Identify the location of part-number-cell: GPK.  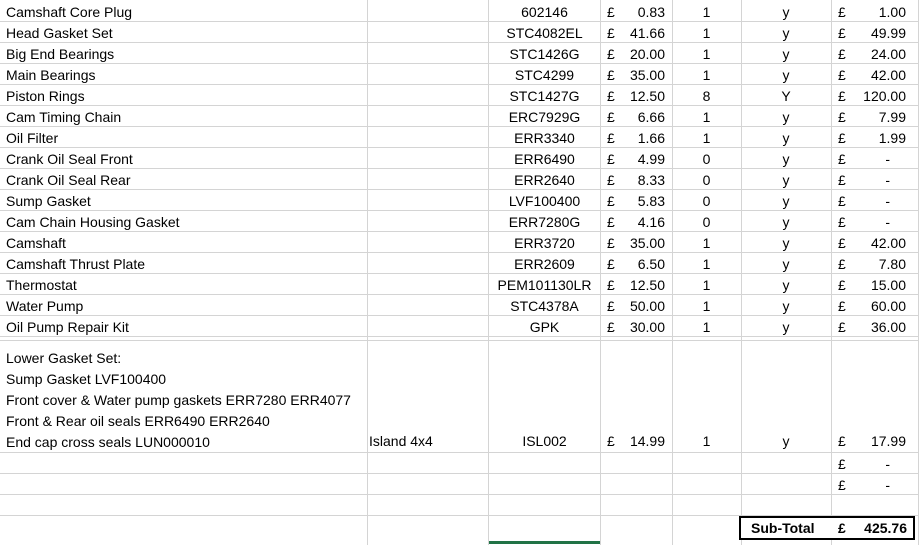
(544, 327).